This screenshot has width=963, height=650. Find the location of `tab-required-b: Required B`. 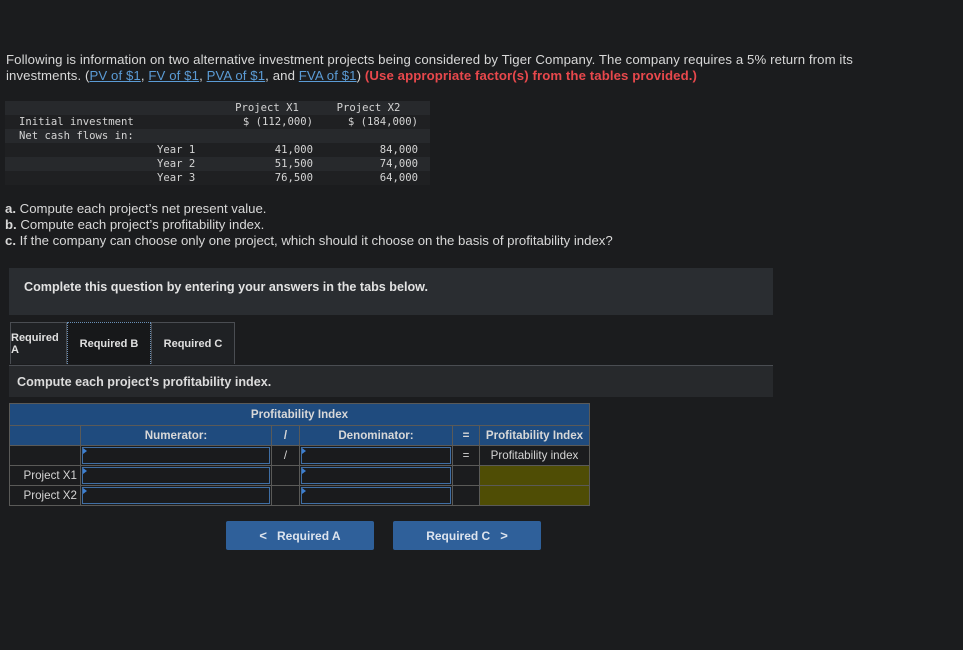

tab-required-b: Required B is located at coordinates (109, 343).